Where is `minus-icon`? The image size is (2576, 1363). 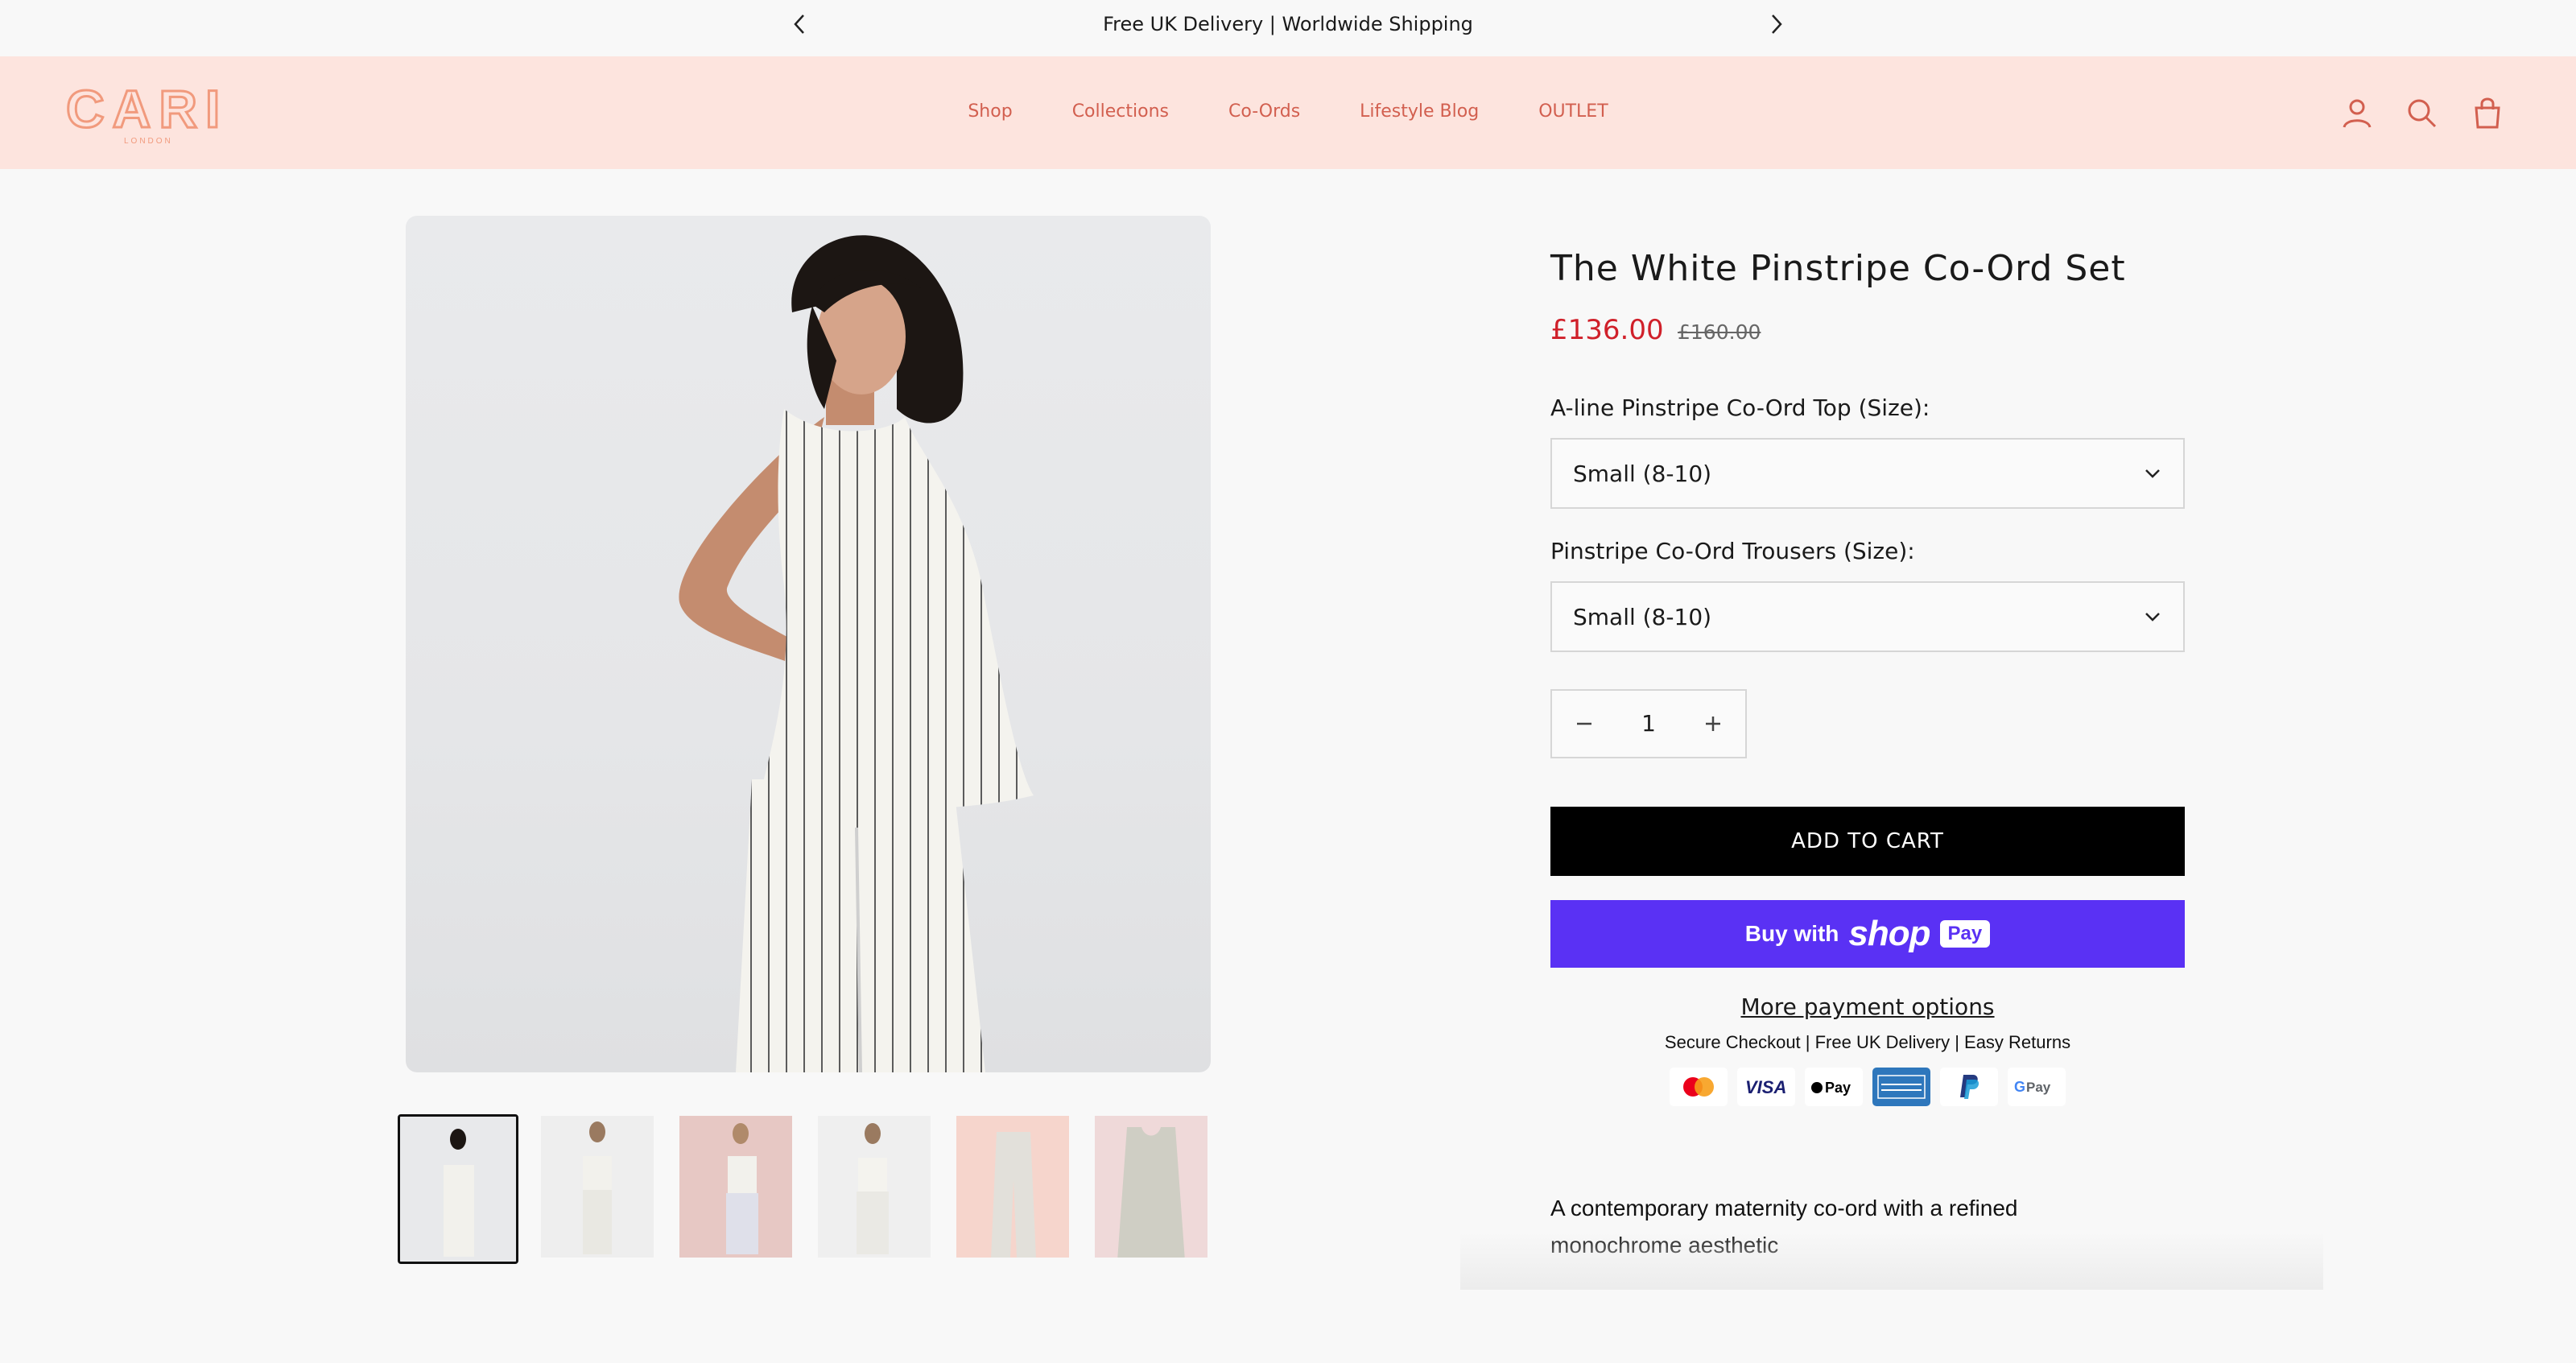 minus-icon is located at coordinates (1584, 723).